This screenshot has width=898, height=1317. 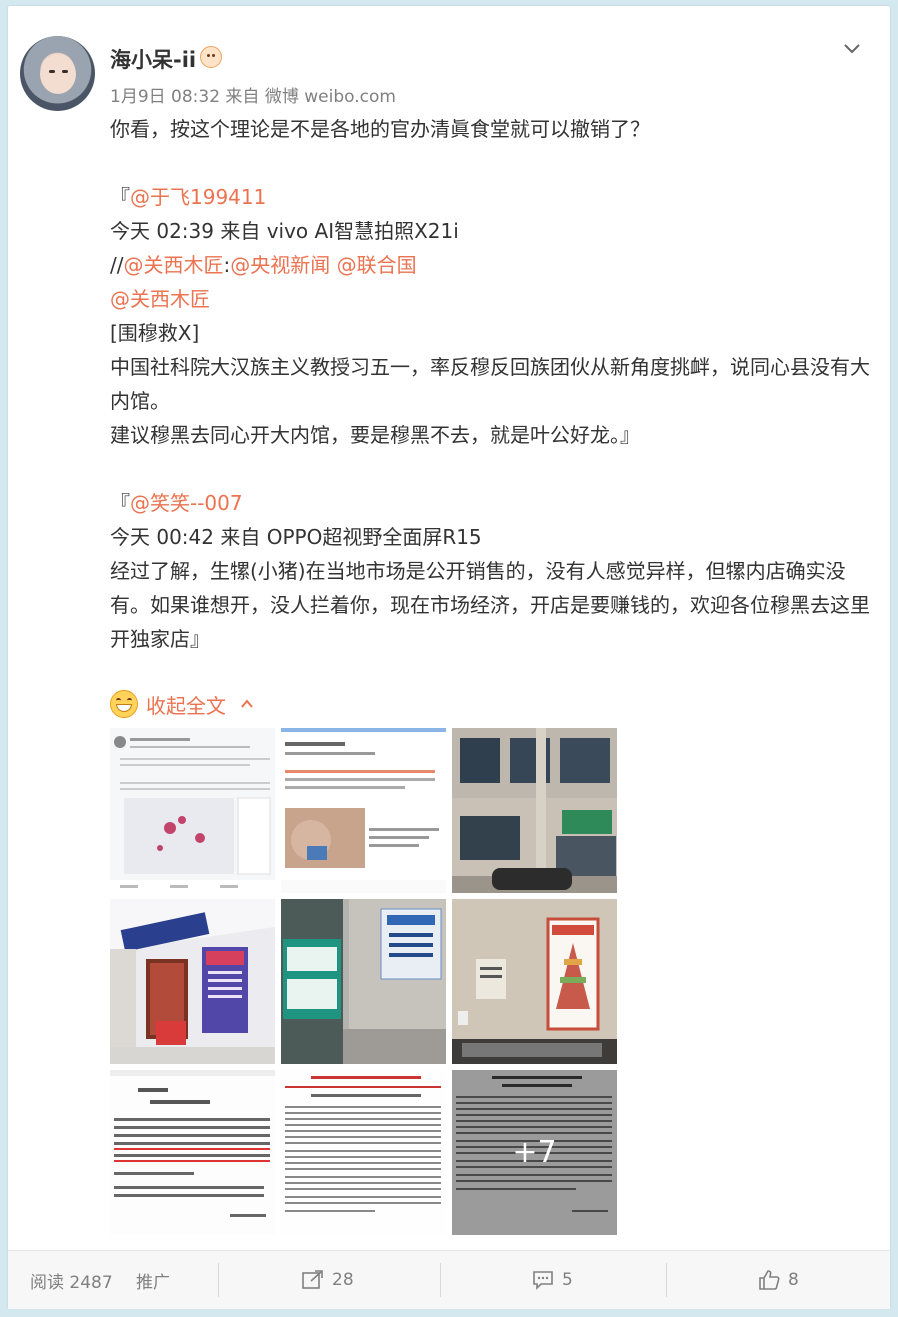 I want to click on comment-count: 5, so click(x=567, y=1280).